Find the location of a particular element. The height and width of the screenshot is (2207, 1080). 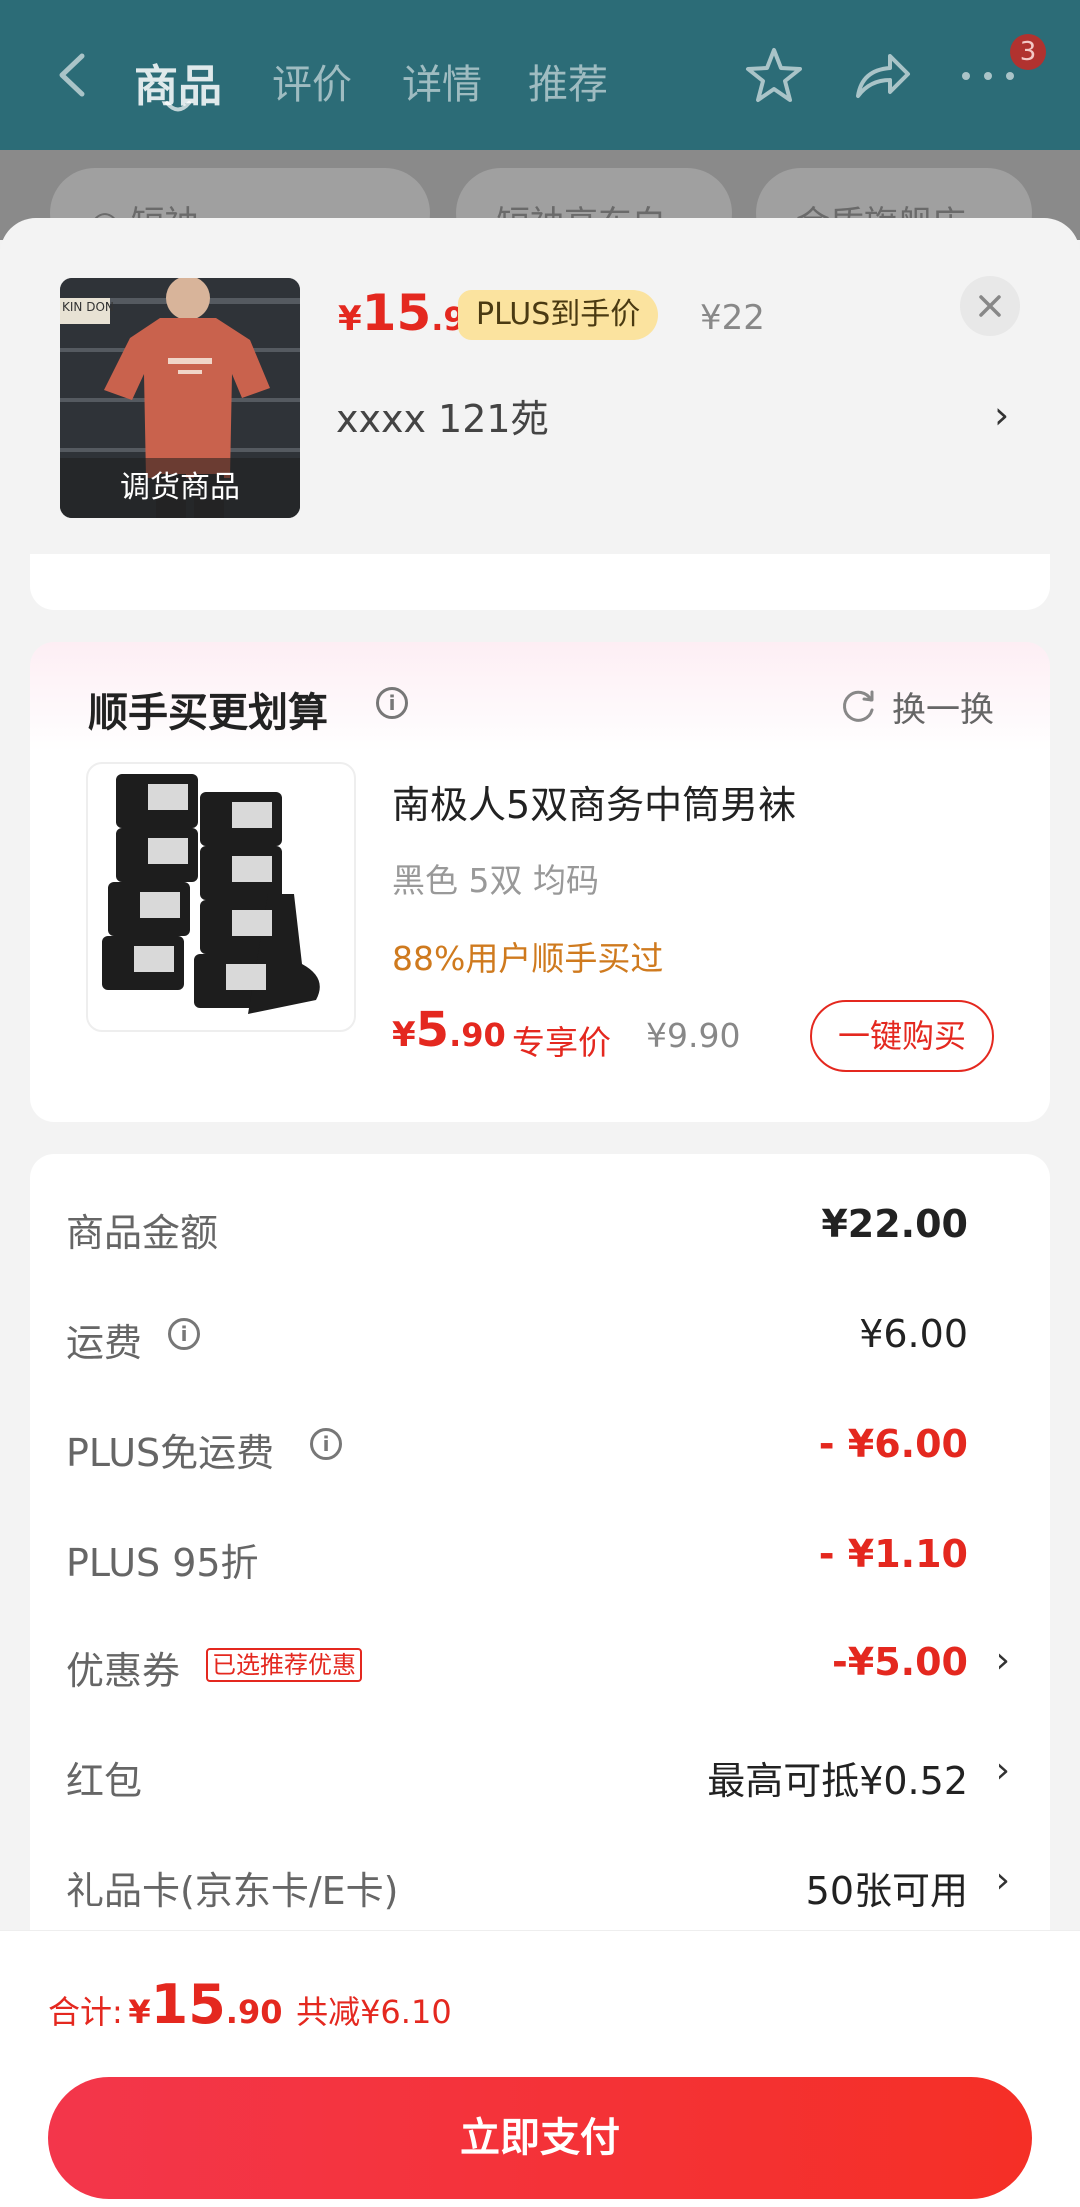

tab-details: 详情 is located at coordinates (442, 81).